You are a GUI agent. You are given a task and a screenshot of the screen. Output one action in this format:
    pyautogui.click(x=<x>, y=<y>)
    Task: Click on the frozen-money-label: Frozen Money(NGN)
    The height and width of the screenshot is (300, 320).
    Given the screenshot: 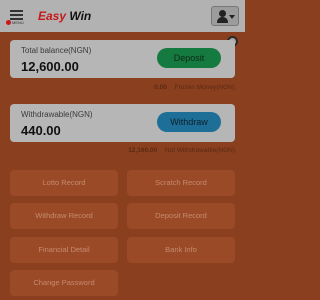 What is the action you would take?
    pyautogui.click(x=204, y=87)
    